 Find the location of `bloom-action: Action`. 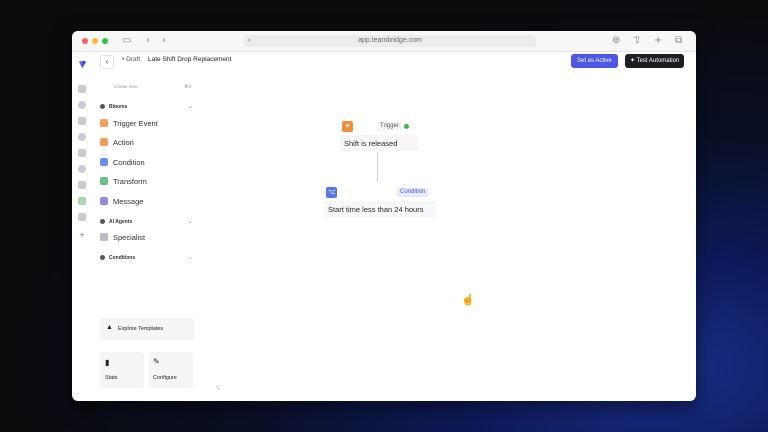

bloom-action: Action is located at coordinates (117, 143).